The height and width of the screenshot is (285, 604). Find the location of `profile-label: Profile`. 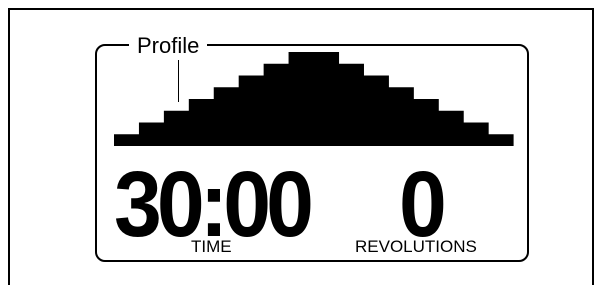

profile-label: Profile is located at coordinates (168, 46).